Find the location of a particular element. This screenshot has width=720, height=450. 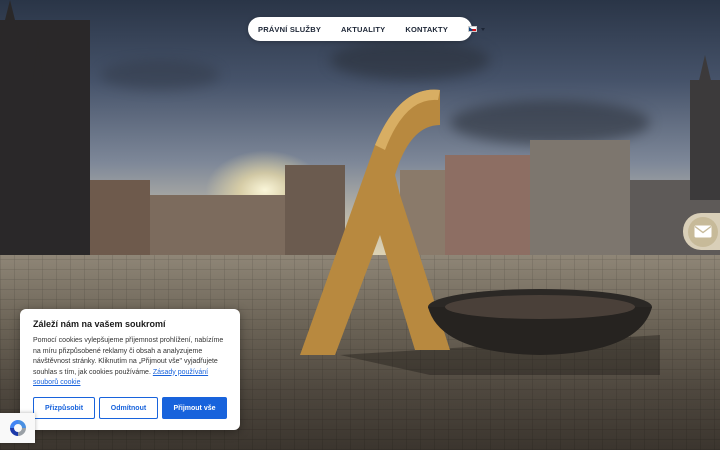

czech-flag-icon is located at coordinates (473, 29).